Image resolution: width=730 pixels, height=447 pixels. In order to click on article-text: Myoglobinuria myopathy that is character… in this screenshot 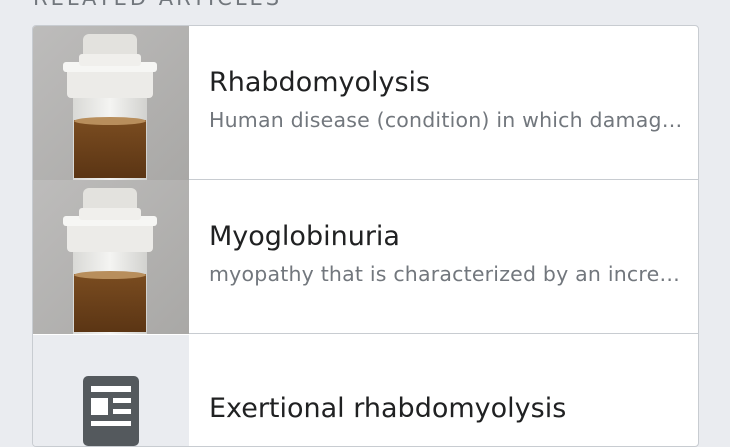, I will do `click(446, 253)`.